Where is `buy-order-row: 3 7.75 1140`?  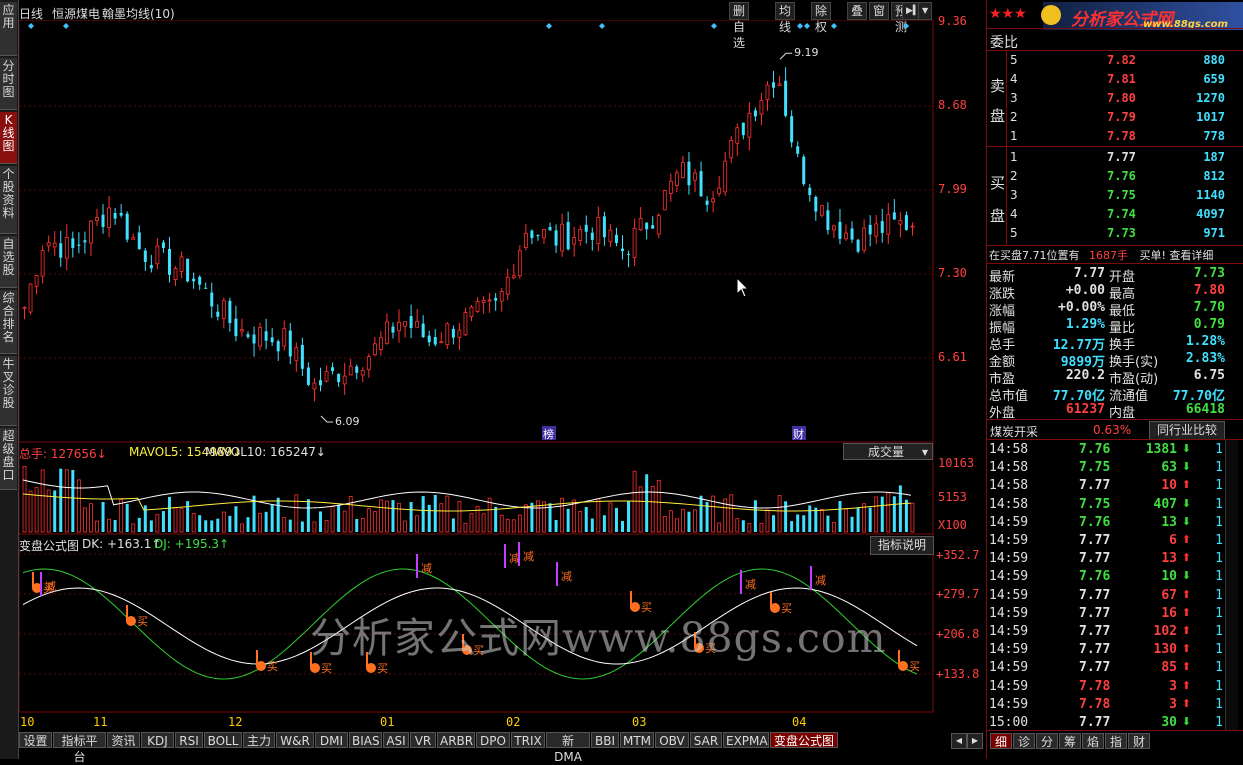 buy-order-row: 3 7.75 1140 is located at coordinates (1106, 196).